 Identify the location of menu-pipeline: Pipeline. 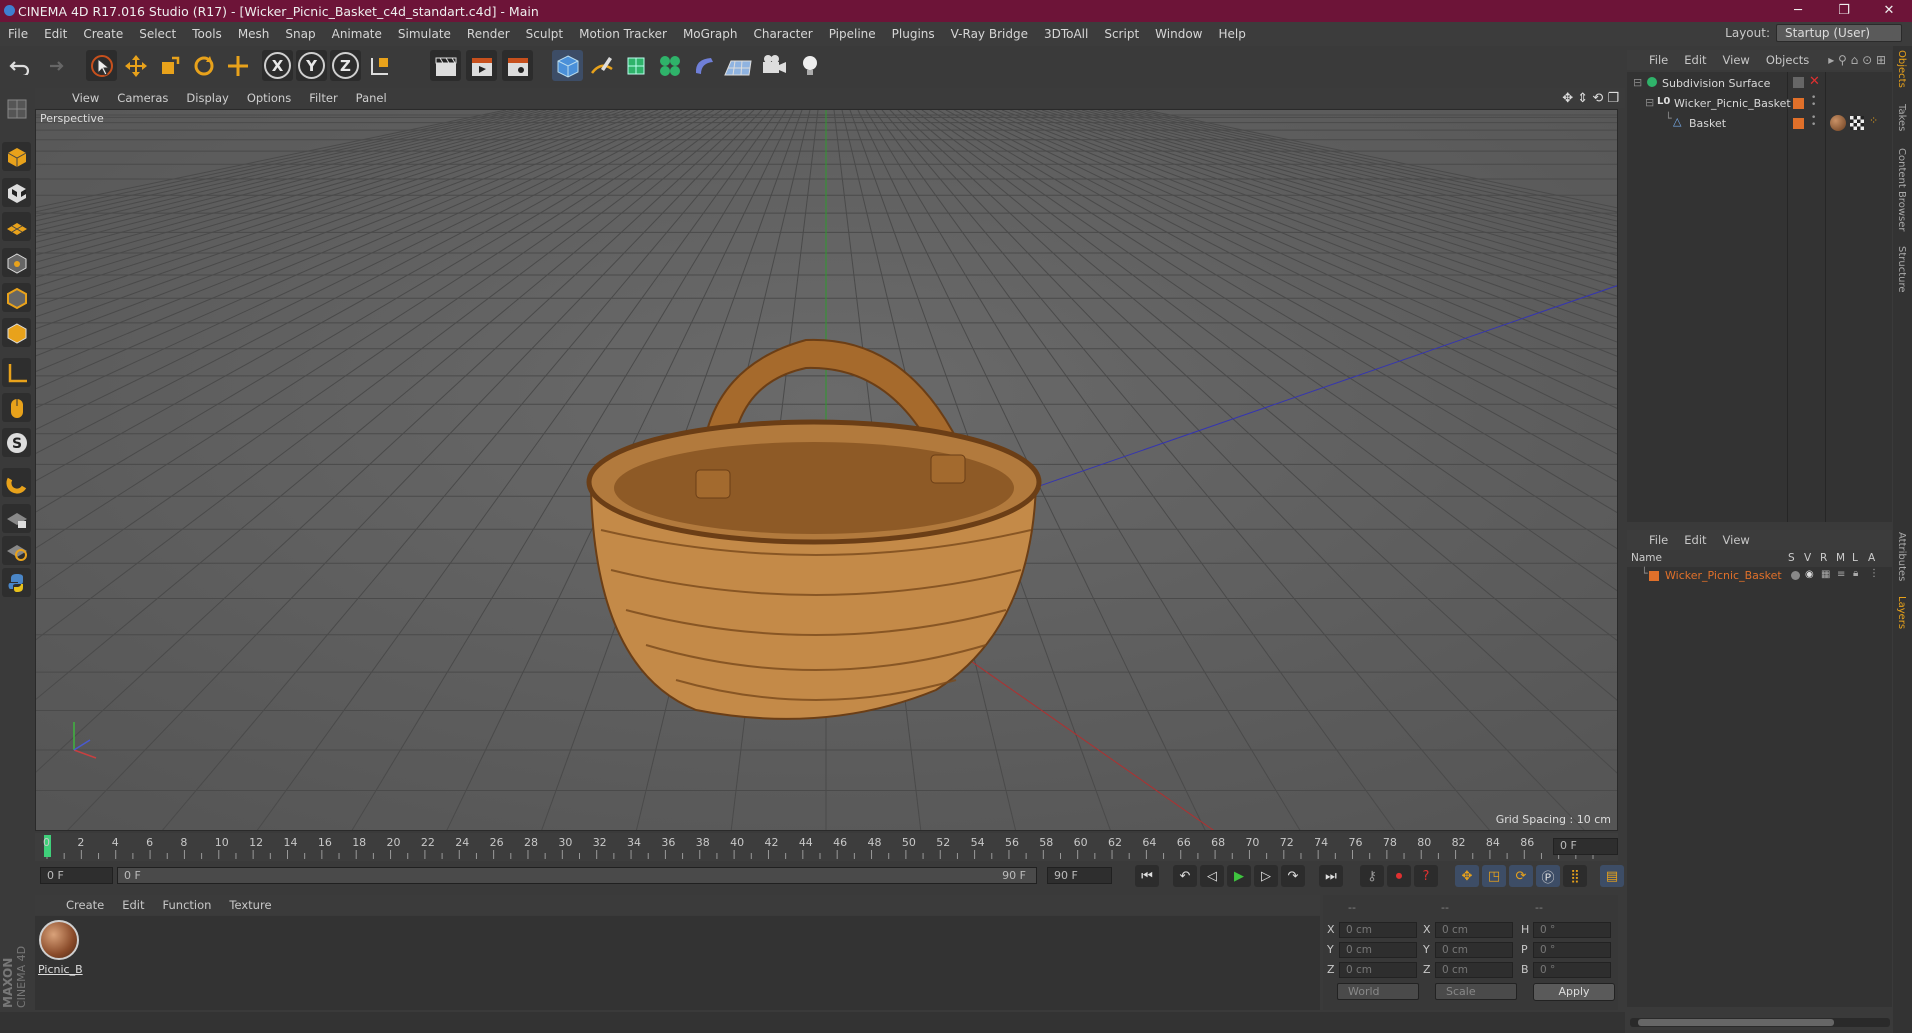
(852, 34).